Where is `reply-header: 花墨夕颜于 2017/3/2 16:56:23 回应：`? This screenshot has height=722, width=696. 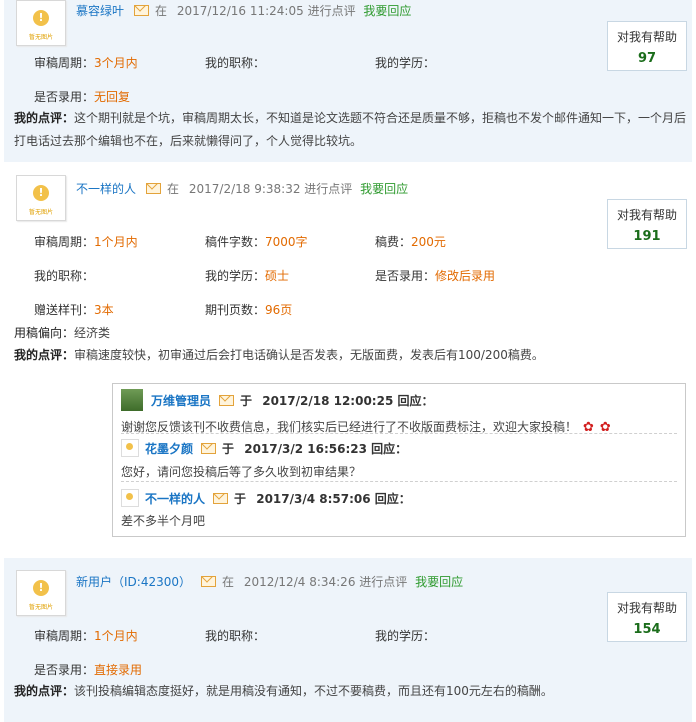
reply-header: 花墨夕颜于 2017/3/2 16:56:23 回应： is located at coordinates (399, 448).